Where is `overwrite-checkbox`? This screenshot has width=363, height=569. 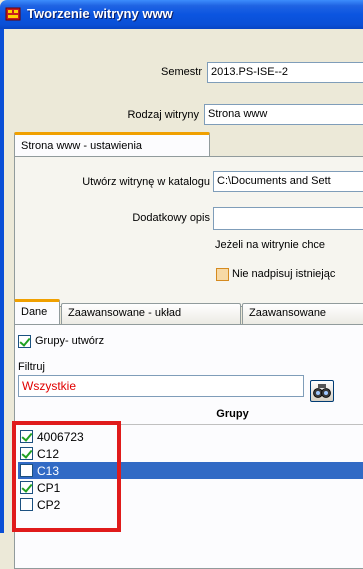 overwrite-checkbox is located at coordinates (222, 274).